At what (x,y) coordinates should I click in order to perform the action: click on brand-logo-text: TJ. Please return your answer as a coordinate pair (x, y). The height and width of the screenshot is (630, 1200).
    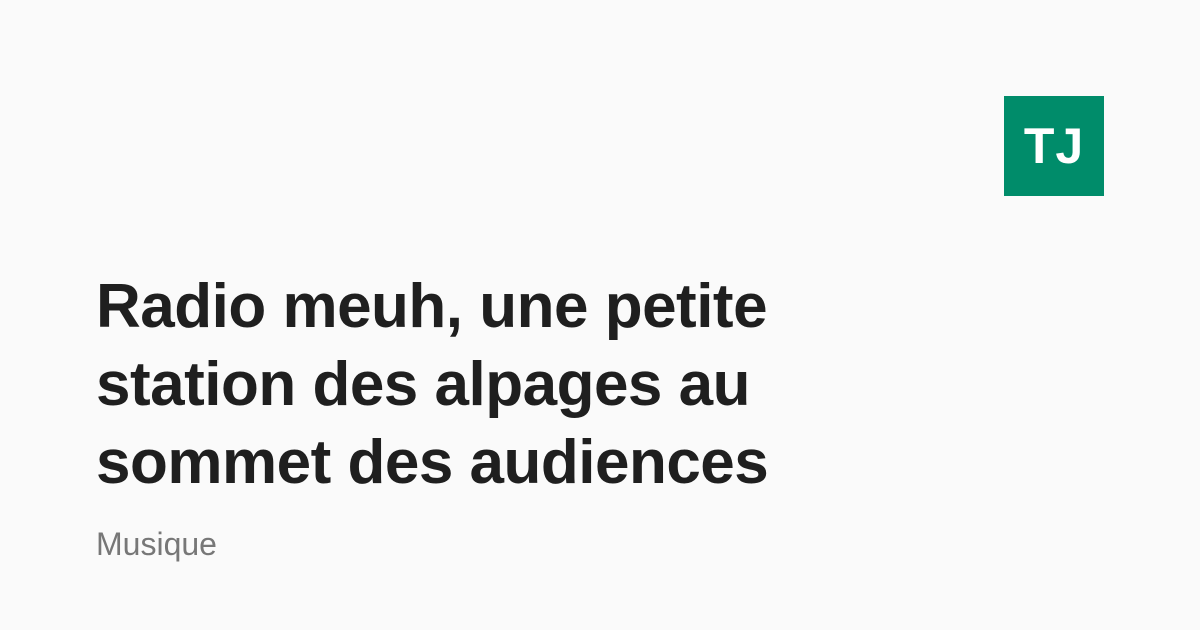
    Looking at the image, I should click on (1054, 146).